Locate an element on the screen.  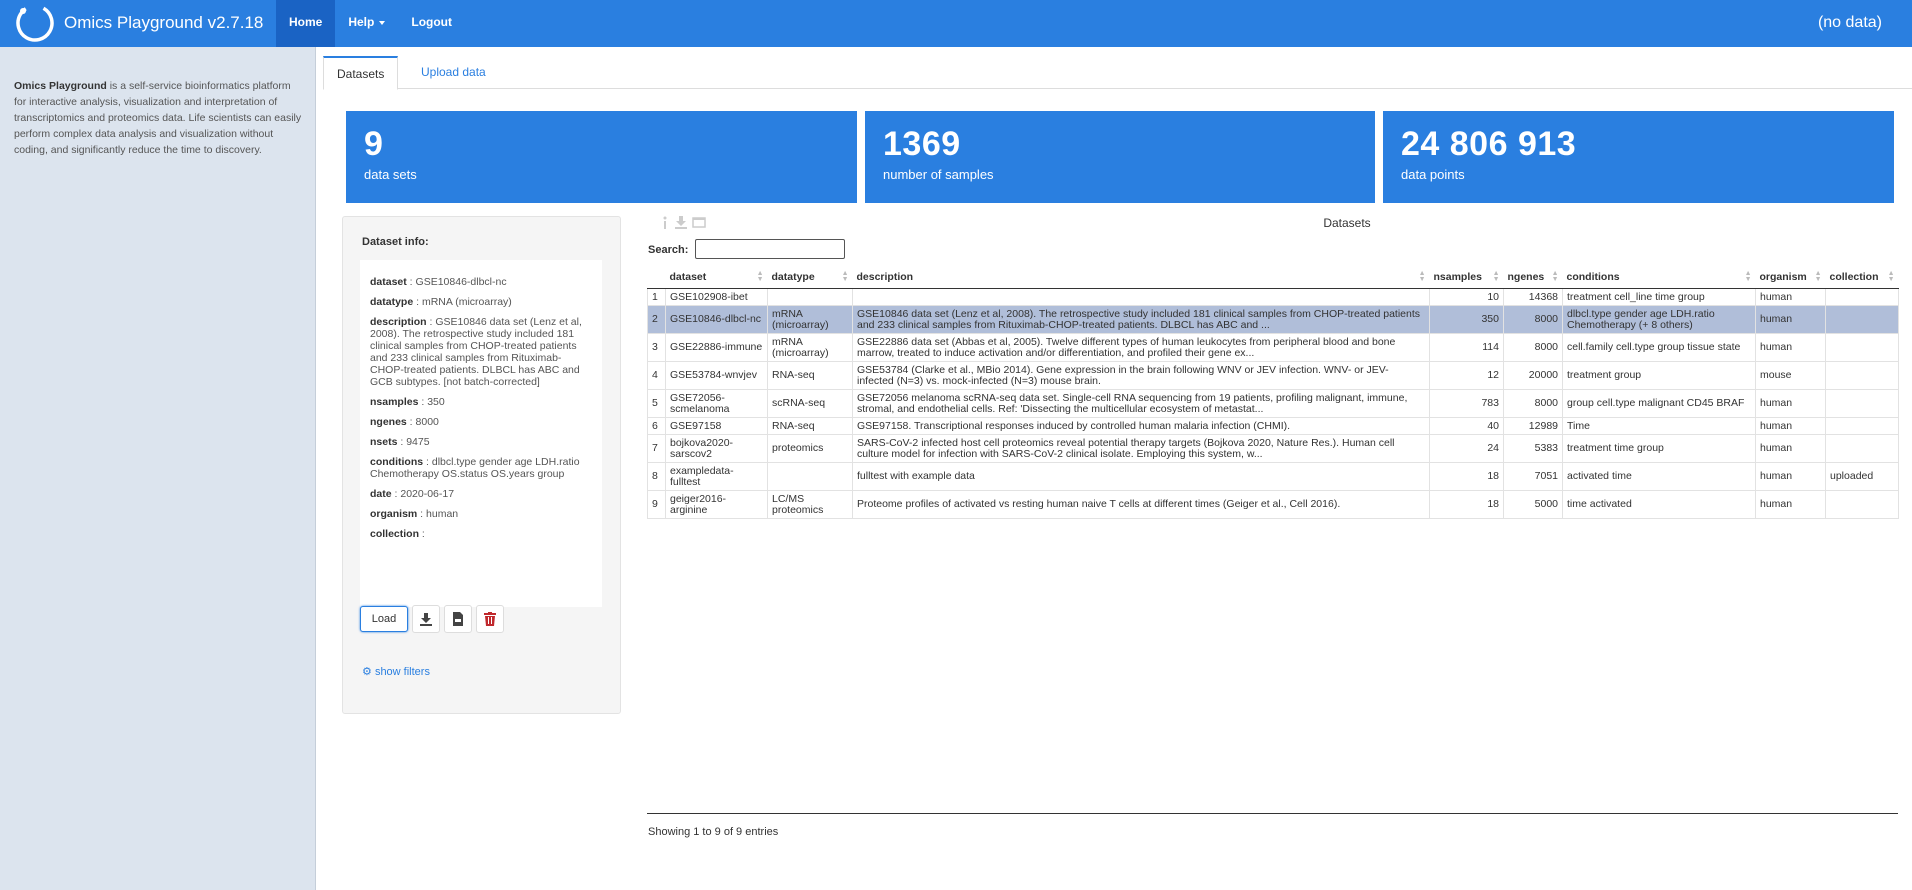
info-key: nsamples is located at coordinates (394, 402).